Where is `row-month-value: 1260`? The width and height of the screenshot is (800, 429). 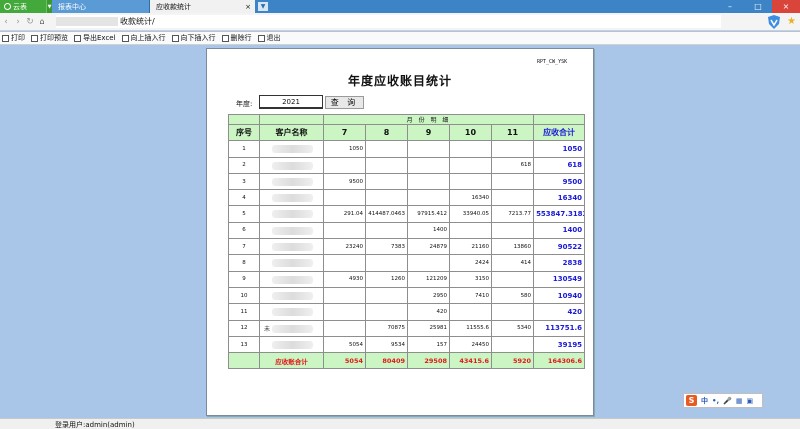
row-month-value: 1260 is located at coordinates (386, 279).